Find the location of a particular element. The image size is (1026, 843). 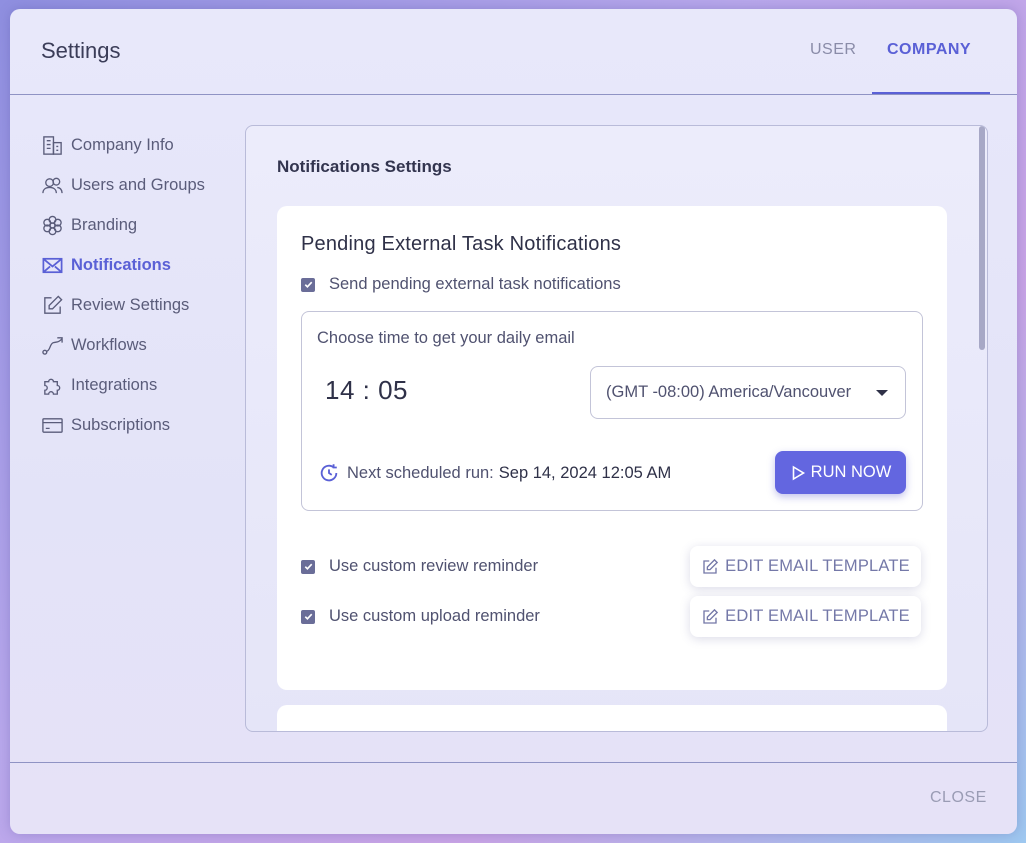

sidebar-item-label: Subscriptions is located at coordinates (121, 424).